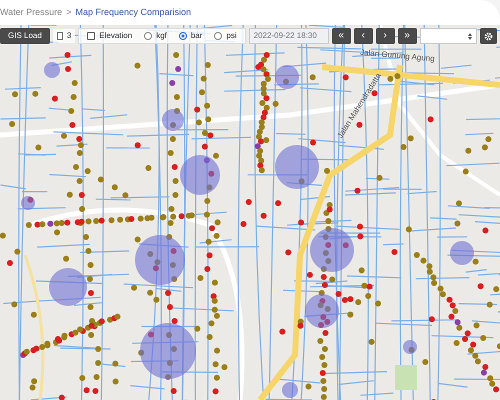 The width and height of the screenshot is (500, 400). Describe the element at coordinates (231, 36) in the screenshot. I see `radio-label: psi` at that location.